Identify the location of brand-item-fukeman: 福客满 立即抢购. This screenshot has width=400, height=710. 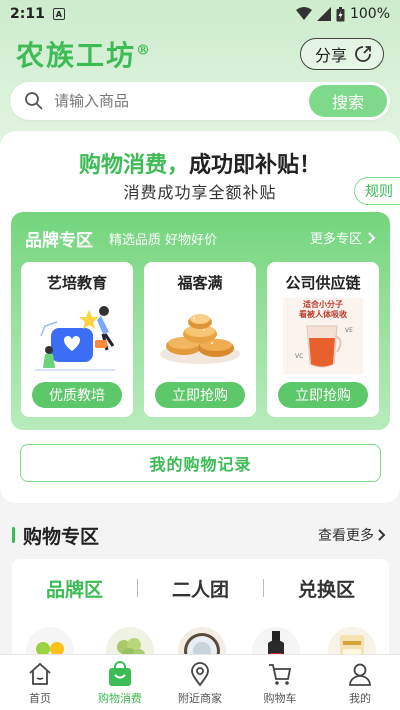
(200, 339).